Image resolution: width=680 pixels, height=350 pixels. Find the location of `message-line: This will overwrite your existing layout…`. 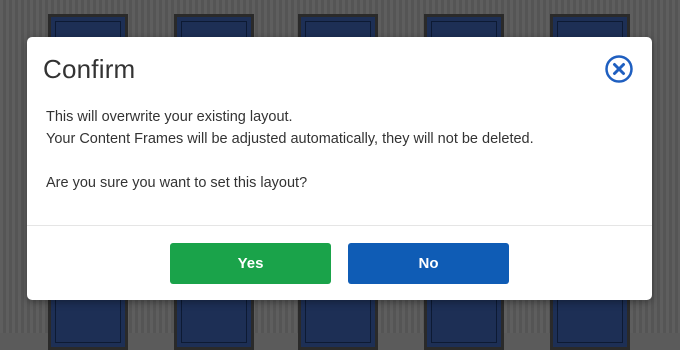

message-line: This will overwrite your existing layout… is located at coordinates (169, 117).